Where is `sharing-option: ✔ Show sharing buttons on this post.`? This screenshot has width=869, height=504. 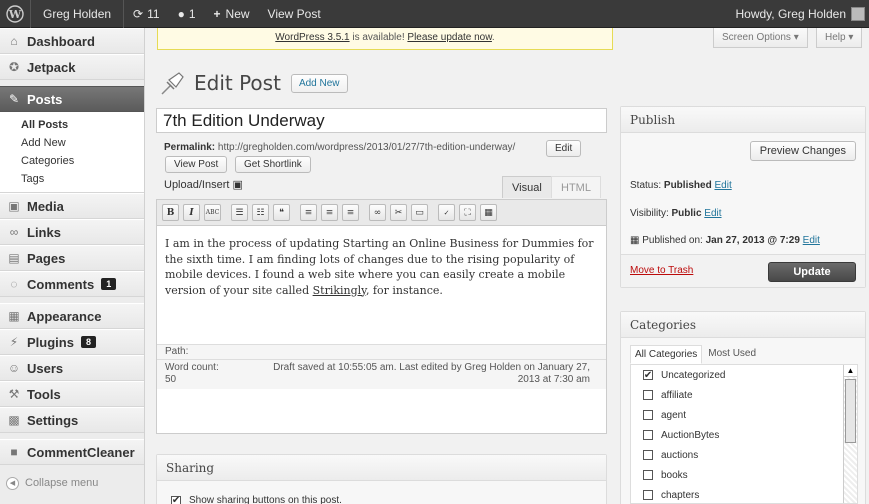
sharing-option: ✔ Show sharing buttons on this post. is located at coordinates (256, 499).